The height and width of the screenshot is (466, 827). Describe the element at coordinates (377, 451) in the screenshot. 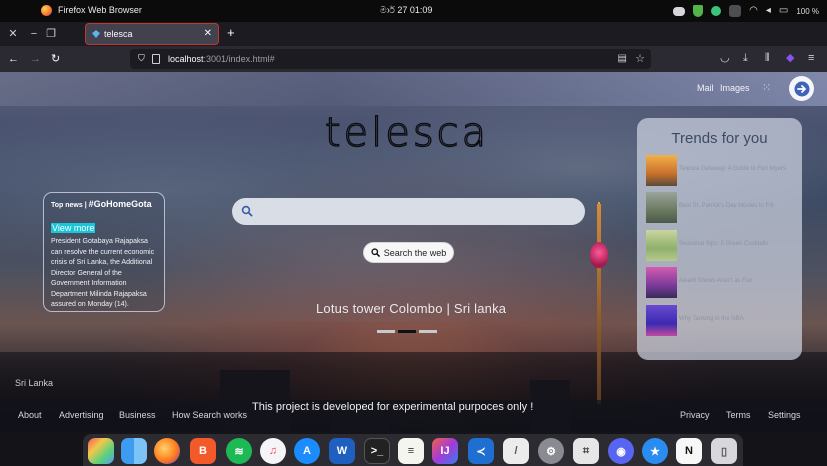

I see `terminal-icon: >_` at that location.